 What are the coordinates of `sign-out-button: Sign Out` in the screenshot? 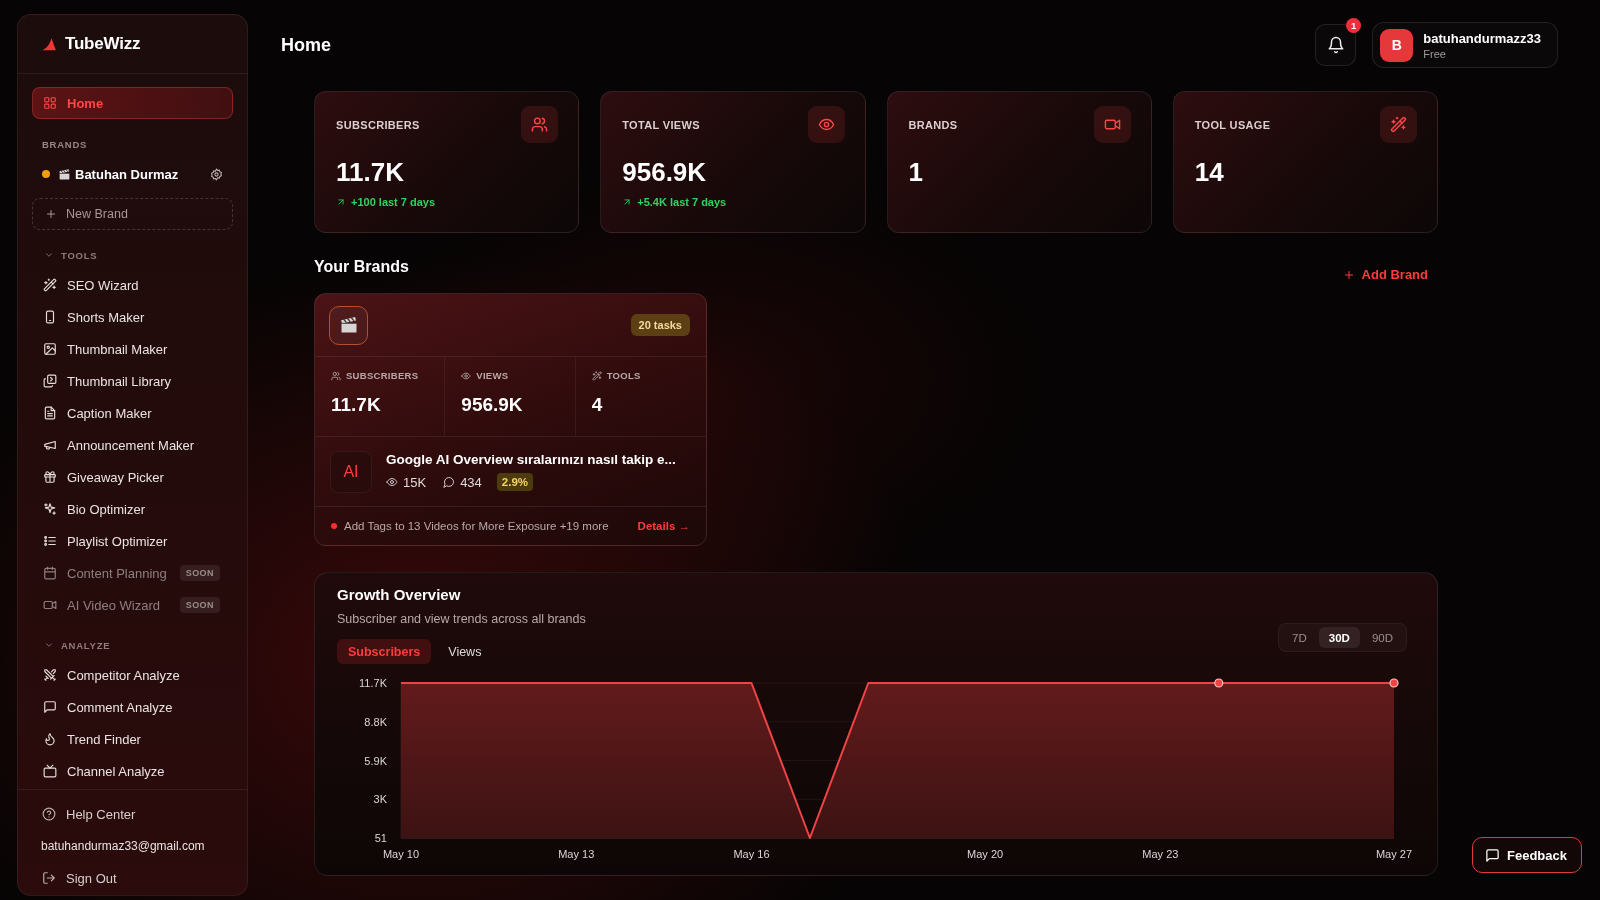 It's located at (132, 878).